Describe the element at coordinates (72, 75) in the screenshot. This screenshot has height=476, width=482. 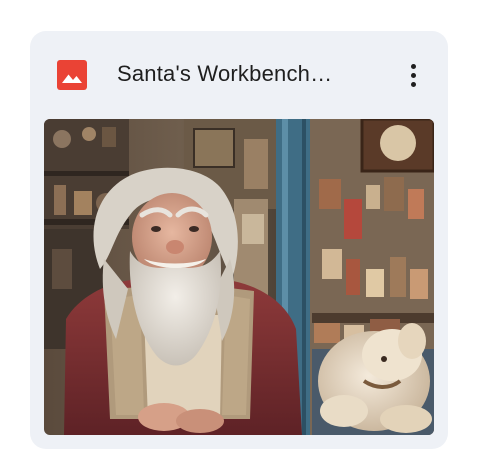
I see `image-file-icon` at that location.